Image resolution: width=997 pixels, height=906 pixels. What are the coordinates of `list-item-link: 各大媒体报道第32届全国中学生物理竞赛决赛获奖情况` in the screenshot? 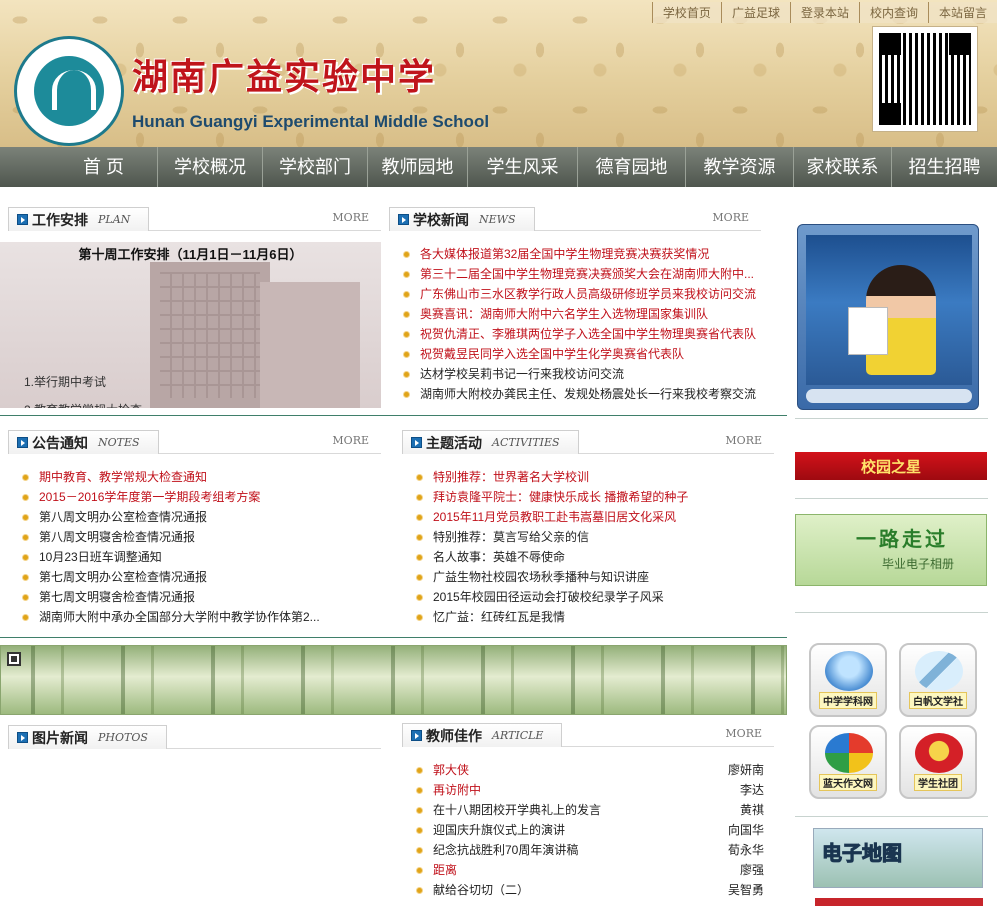 It's located at (564, 254).